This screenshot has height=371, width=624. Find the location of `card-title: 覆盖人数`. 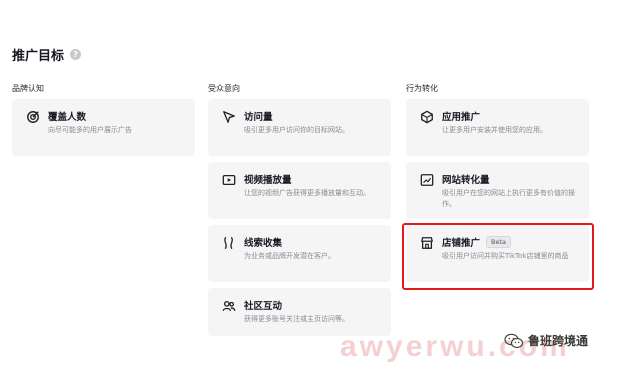

card-title: 覆盖人数 is located at coordinates (67, 117).